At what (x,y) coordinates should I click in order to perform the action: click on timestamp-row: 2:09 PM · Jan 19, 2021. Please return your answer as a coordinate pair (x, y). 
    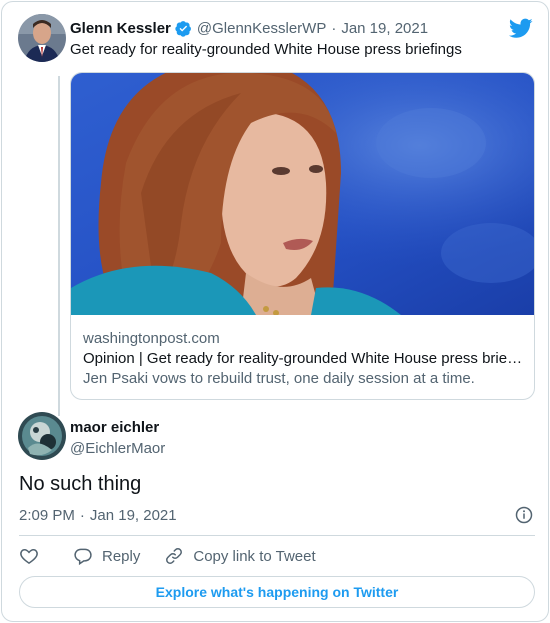
    Looking at the image, I should click on (277, 515).